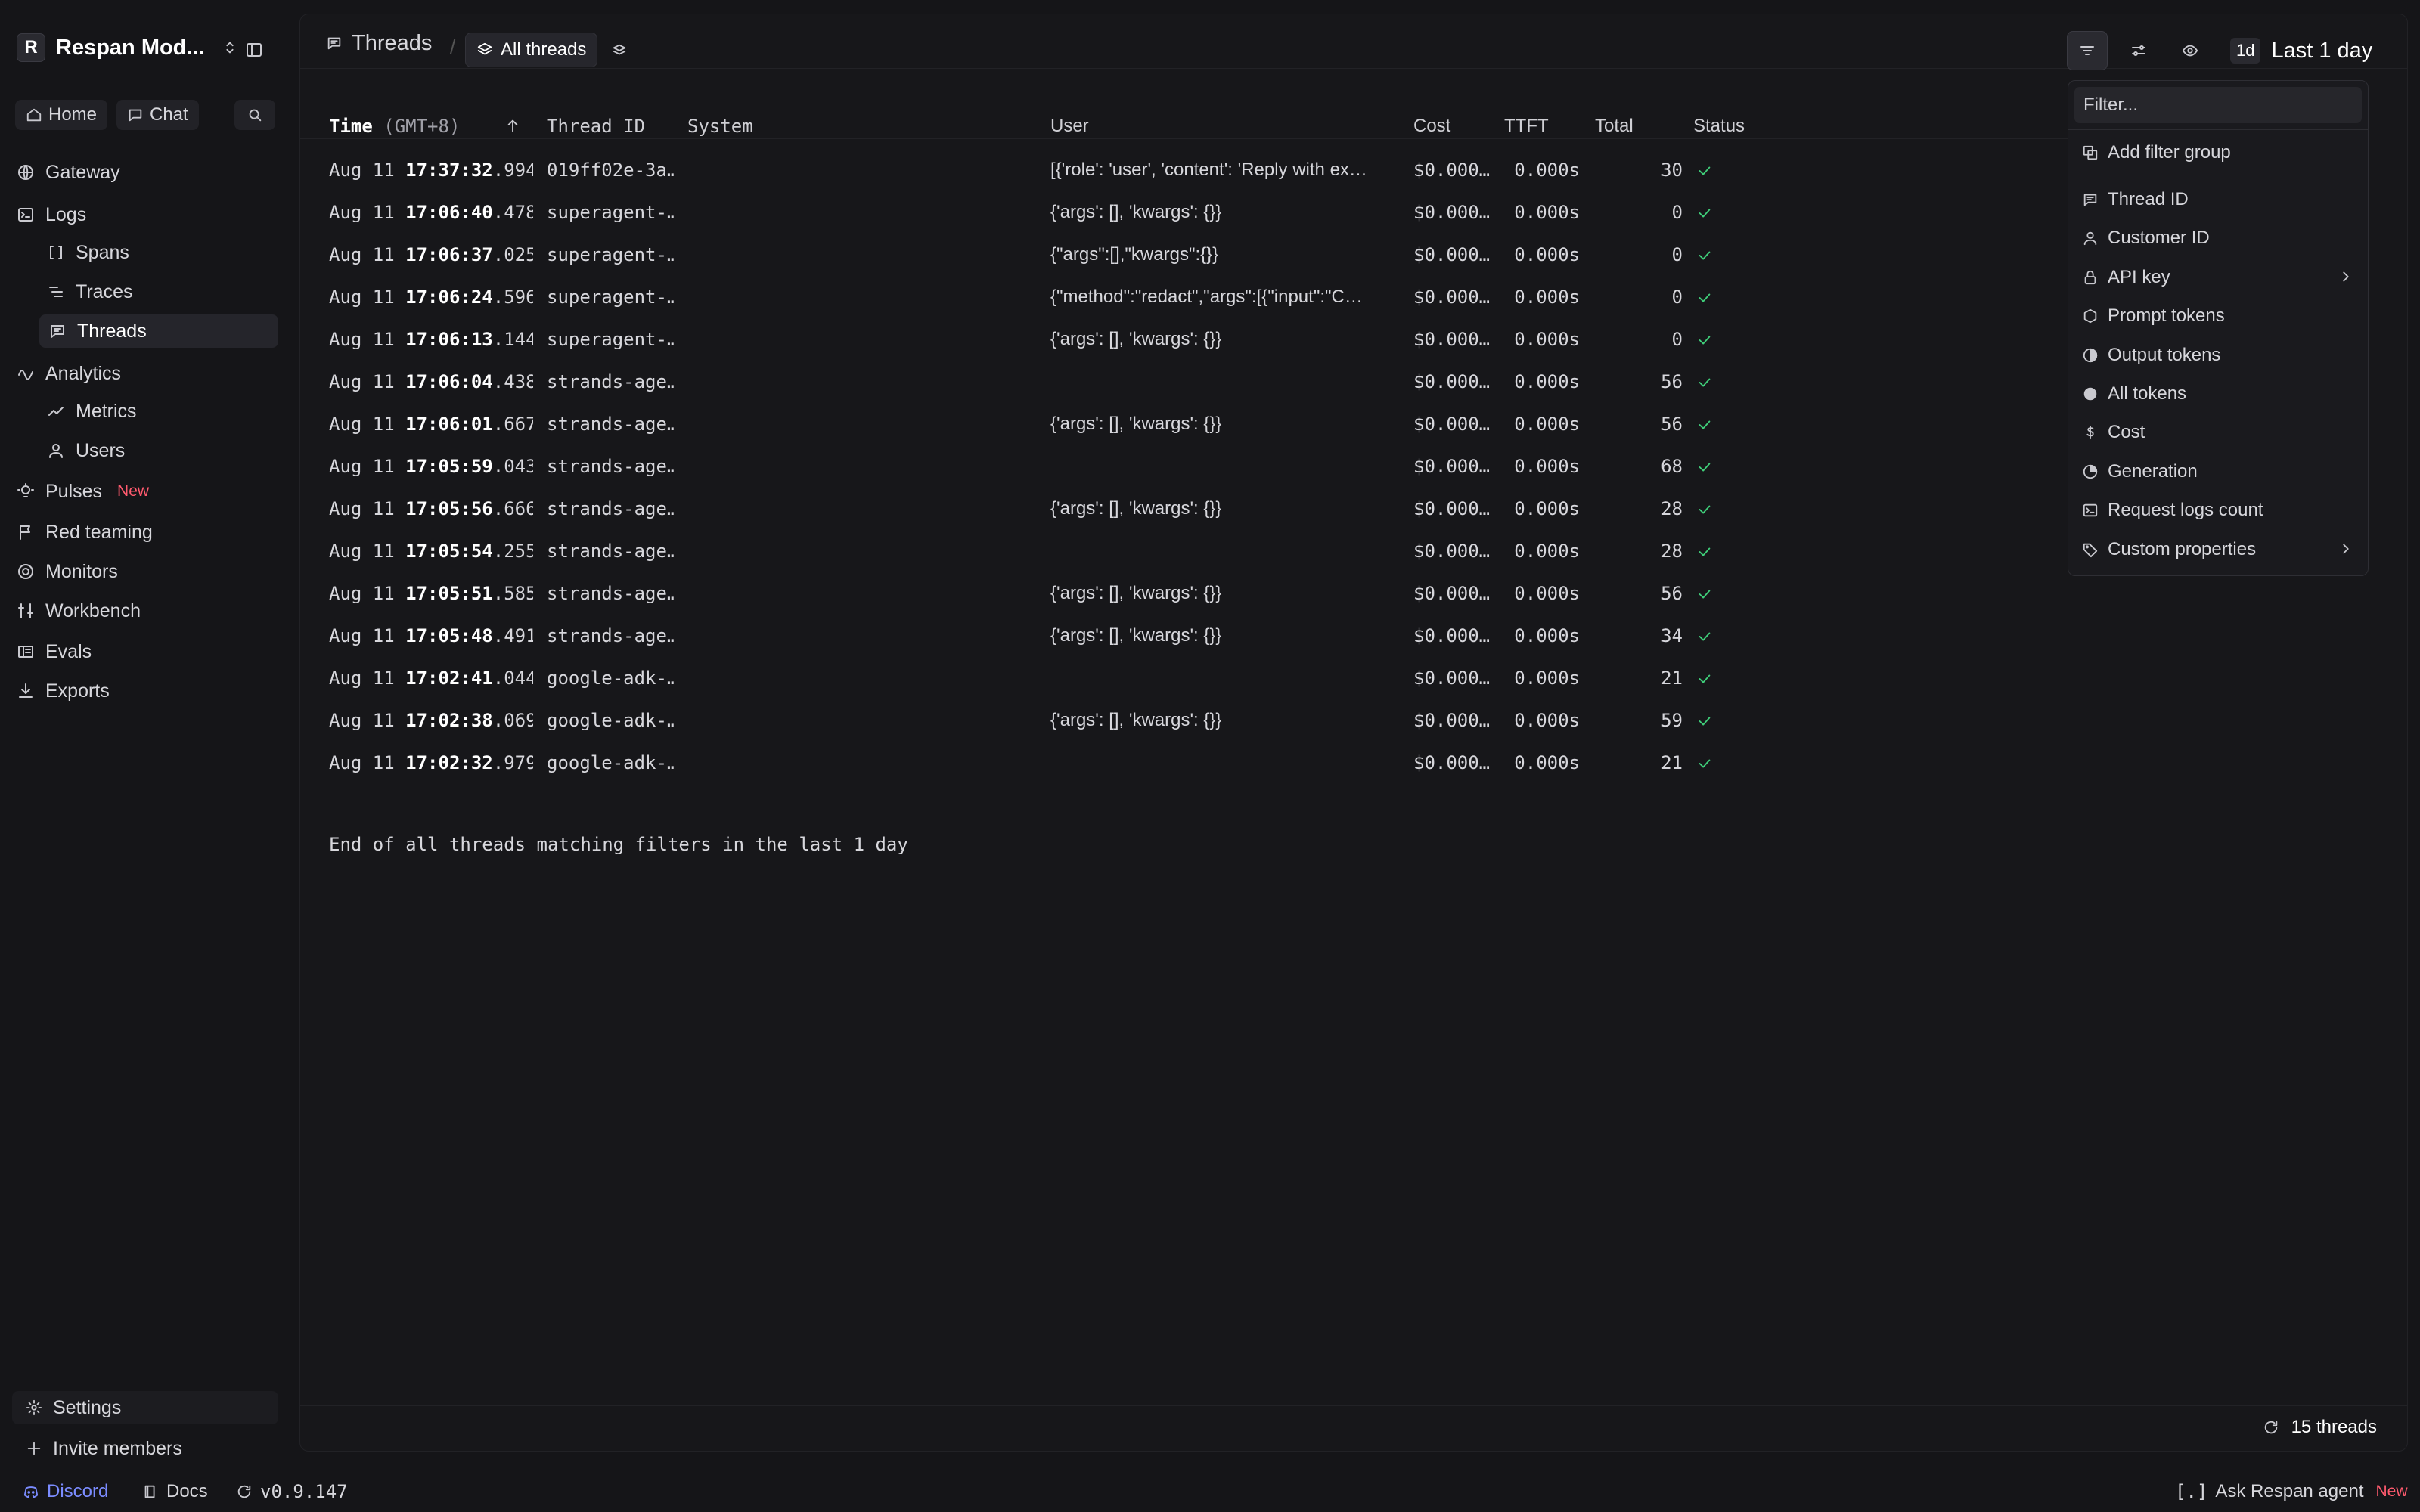 This screenshot has width=2420, height=1512. What do you see at coordinates (2218, 510) in the screenshot?
I see `filter-item-request-logs-count: Request logs count` at bounding box center [2218, 510].